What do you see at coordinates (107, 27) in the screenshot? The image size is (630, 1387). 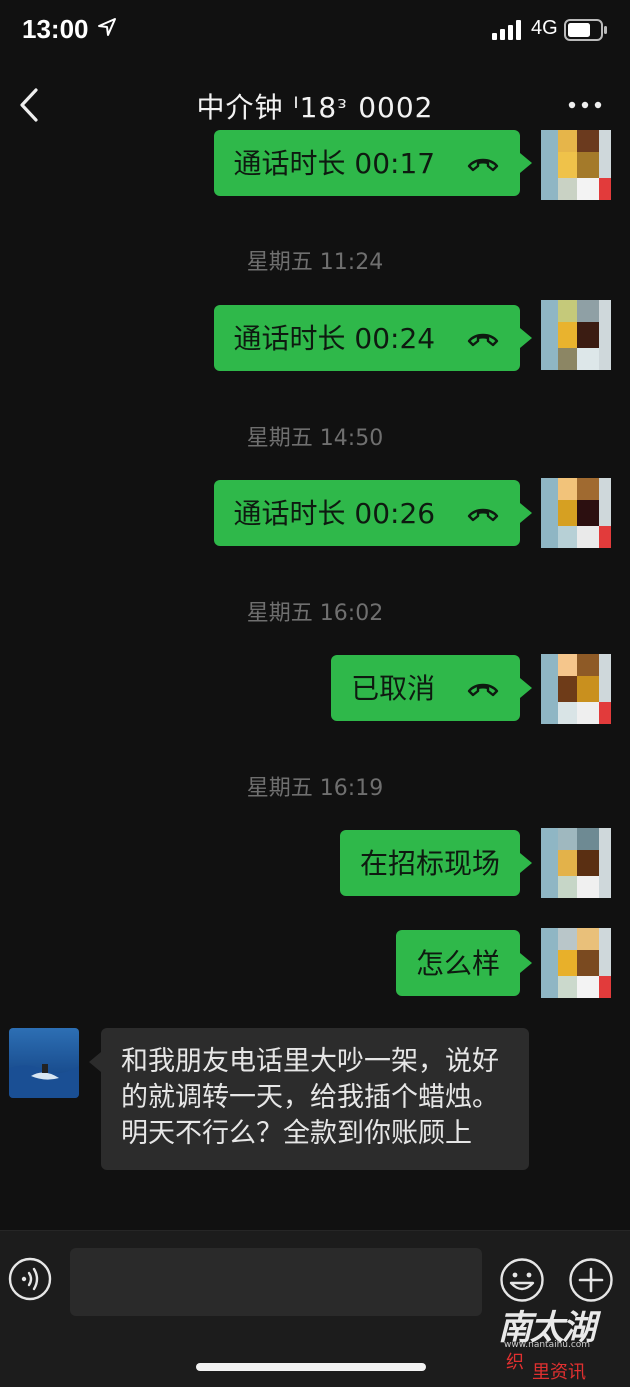 I see `location-arrow-icon` at bounding box center [107, 27].